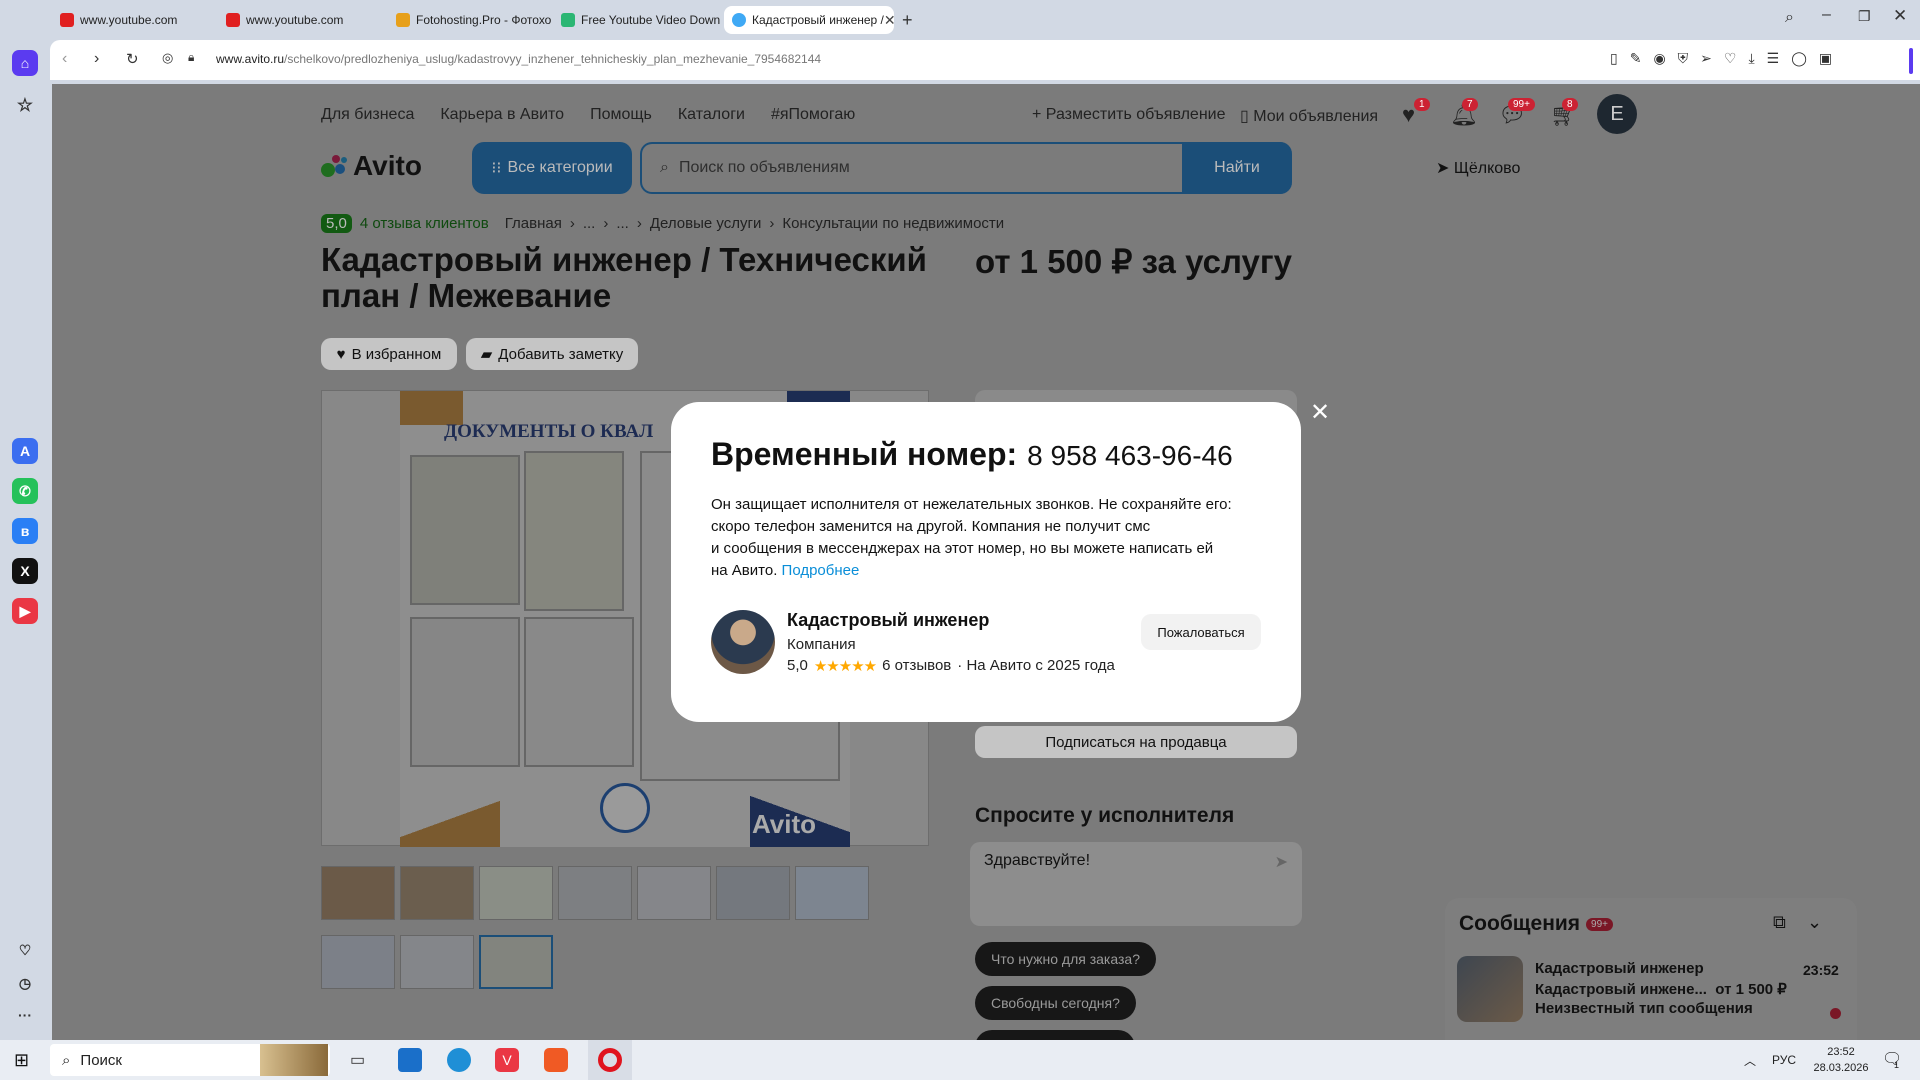  What do you see at coordinates (357, 1060) in the screenshot?
I see `task-view-icon: ▭` at bounding box center [357, 1060].